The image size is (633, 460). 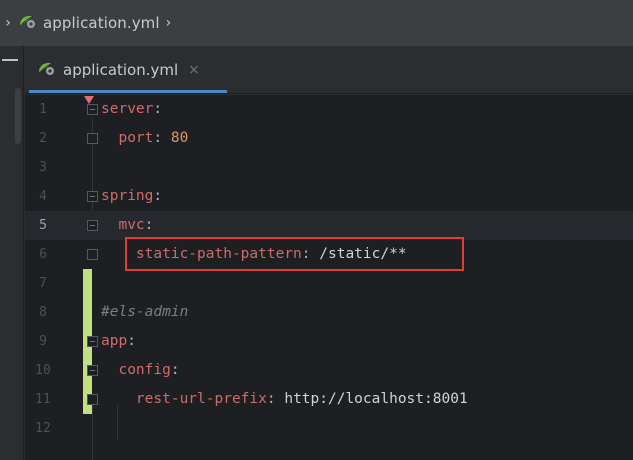 I want to click on line-number: 12, so click(x=43, y=428).